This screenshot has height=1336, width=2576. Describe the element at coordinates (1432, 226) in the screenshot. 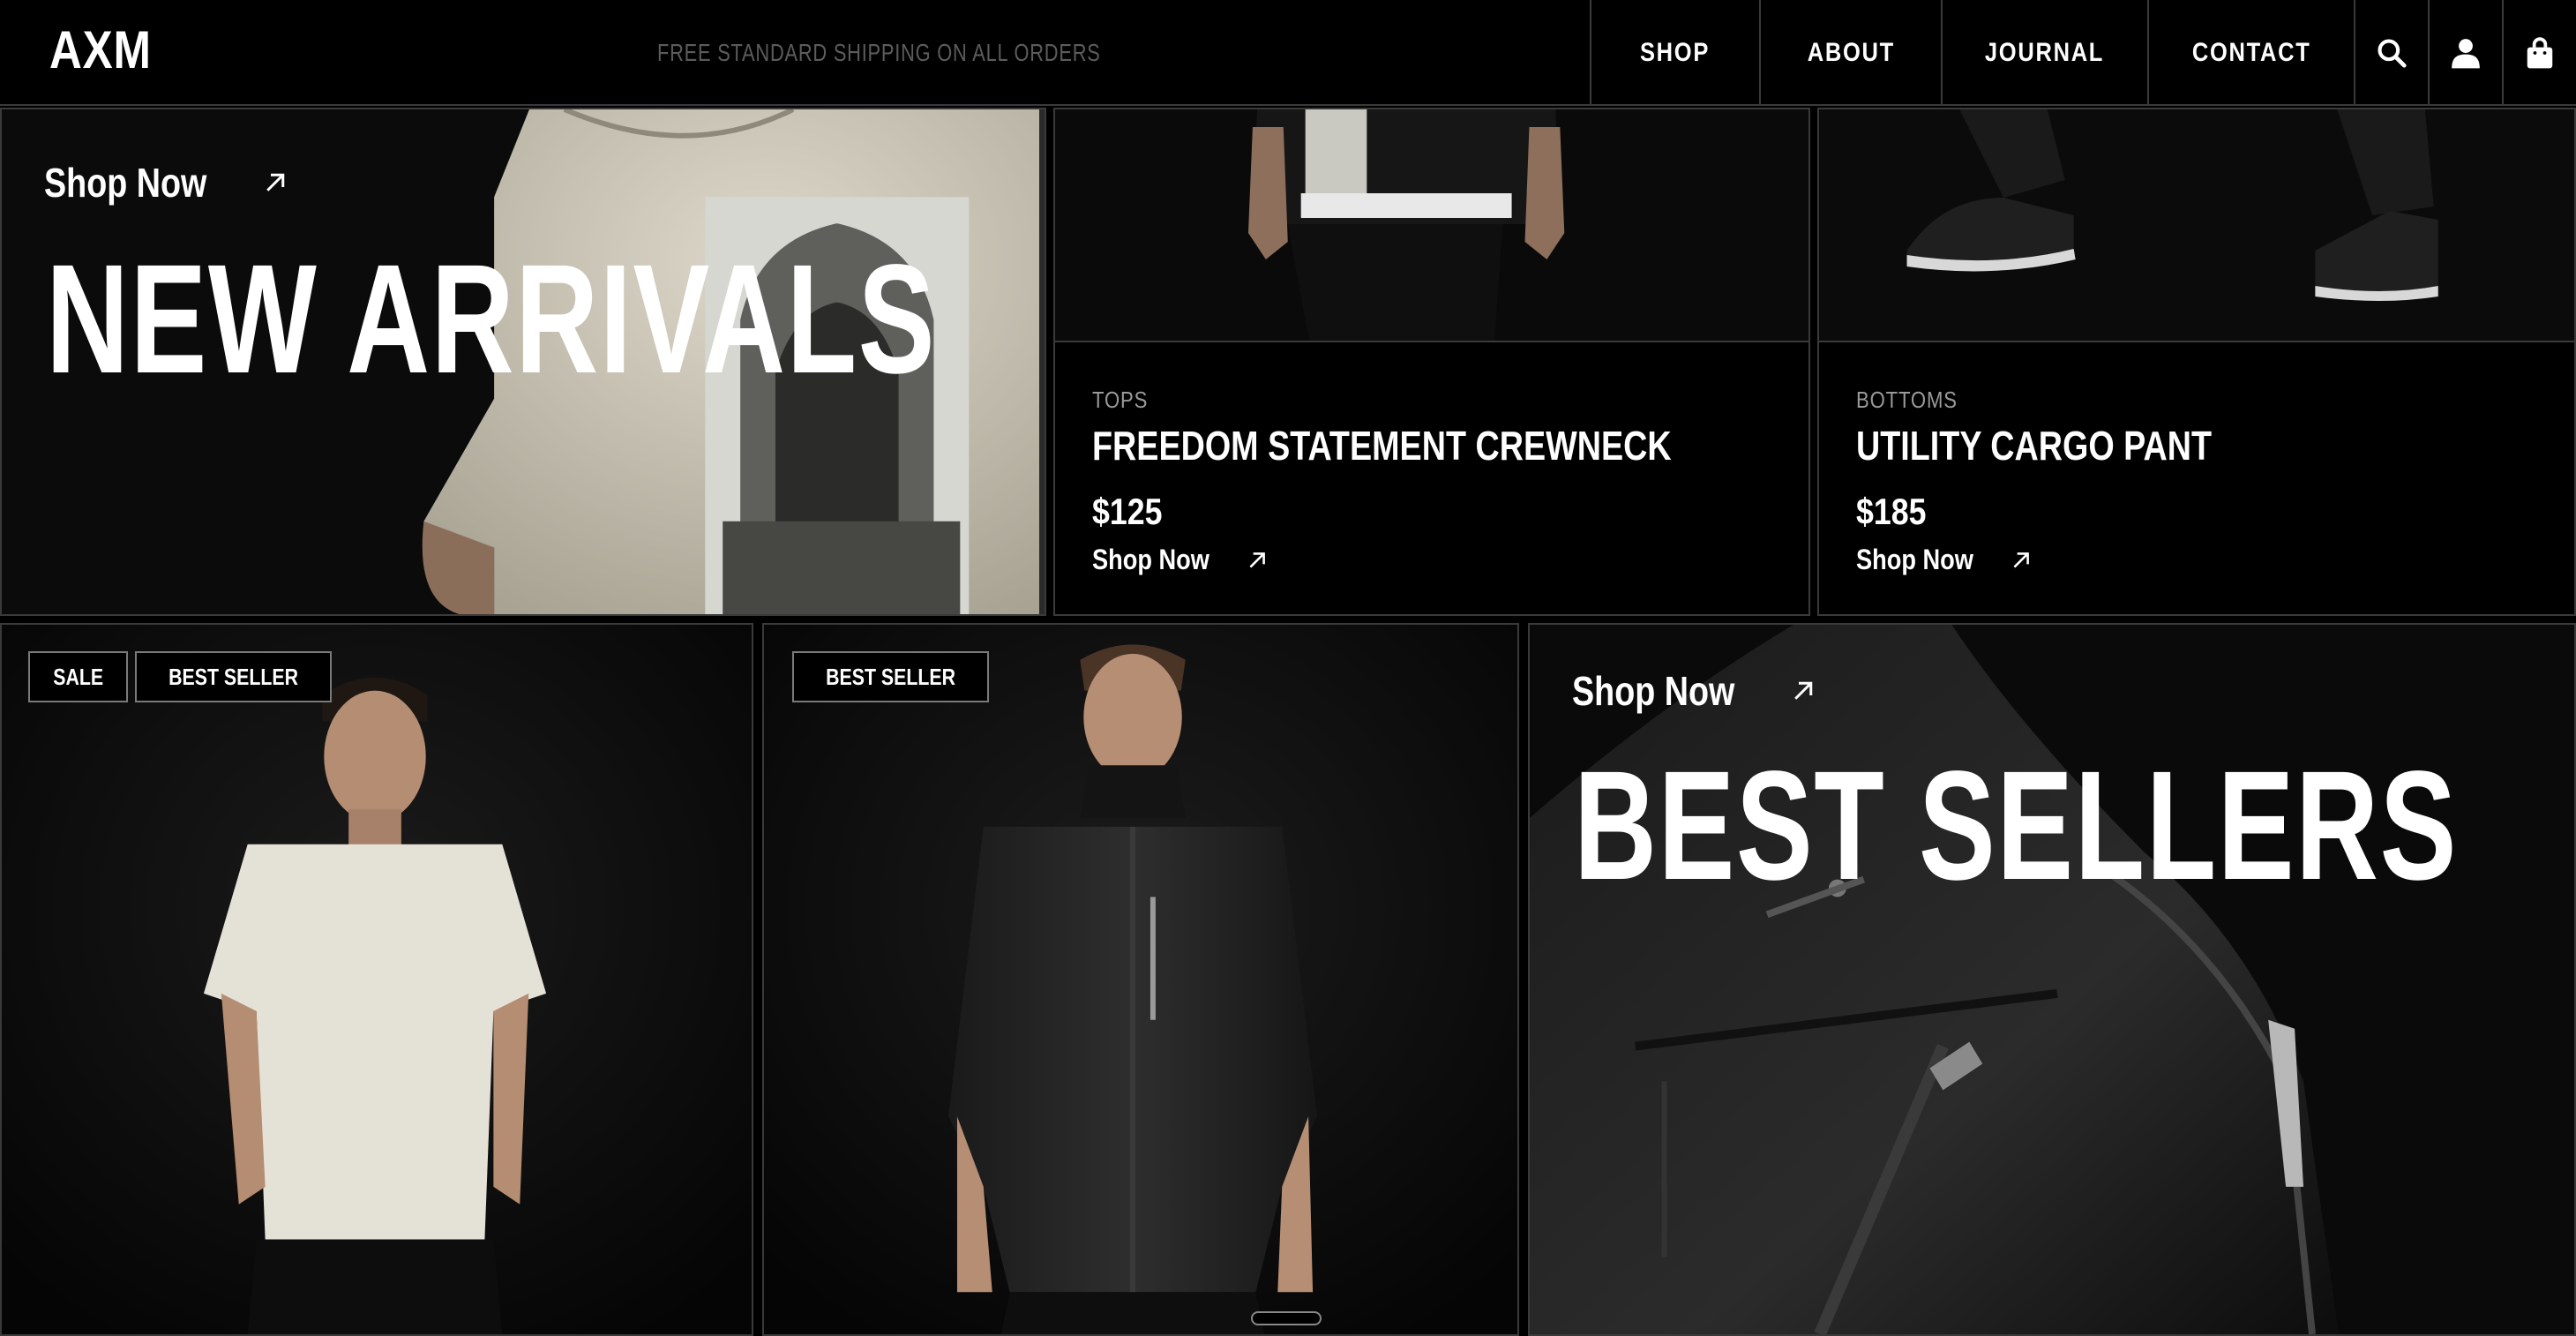

I see `crewneck-photo` at that location.